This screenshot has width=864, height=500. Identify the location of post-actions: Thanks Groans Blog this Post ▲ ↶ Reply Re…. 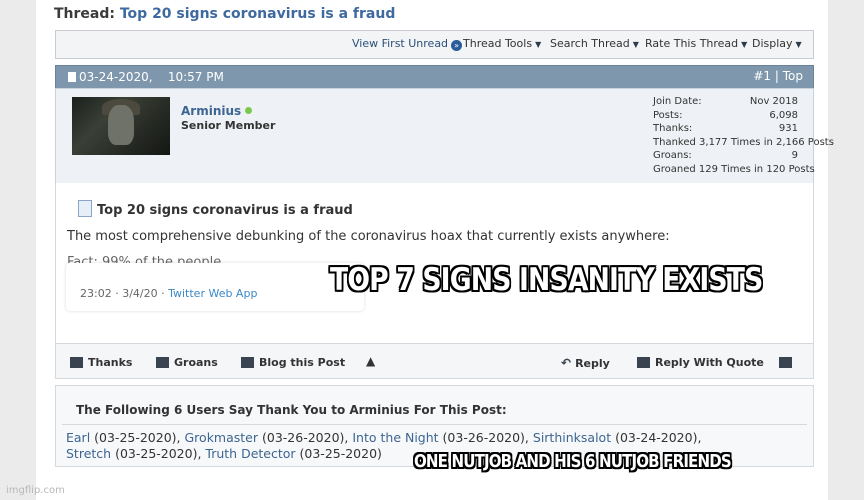
(434, 361).